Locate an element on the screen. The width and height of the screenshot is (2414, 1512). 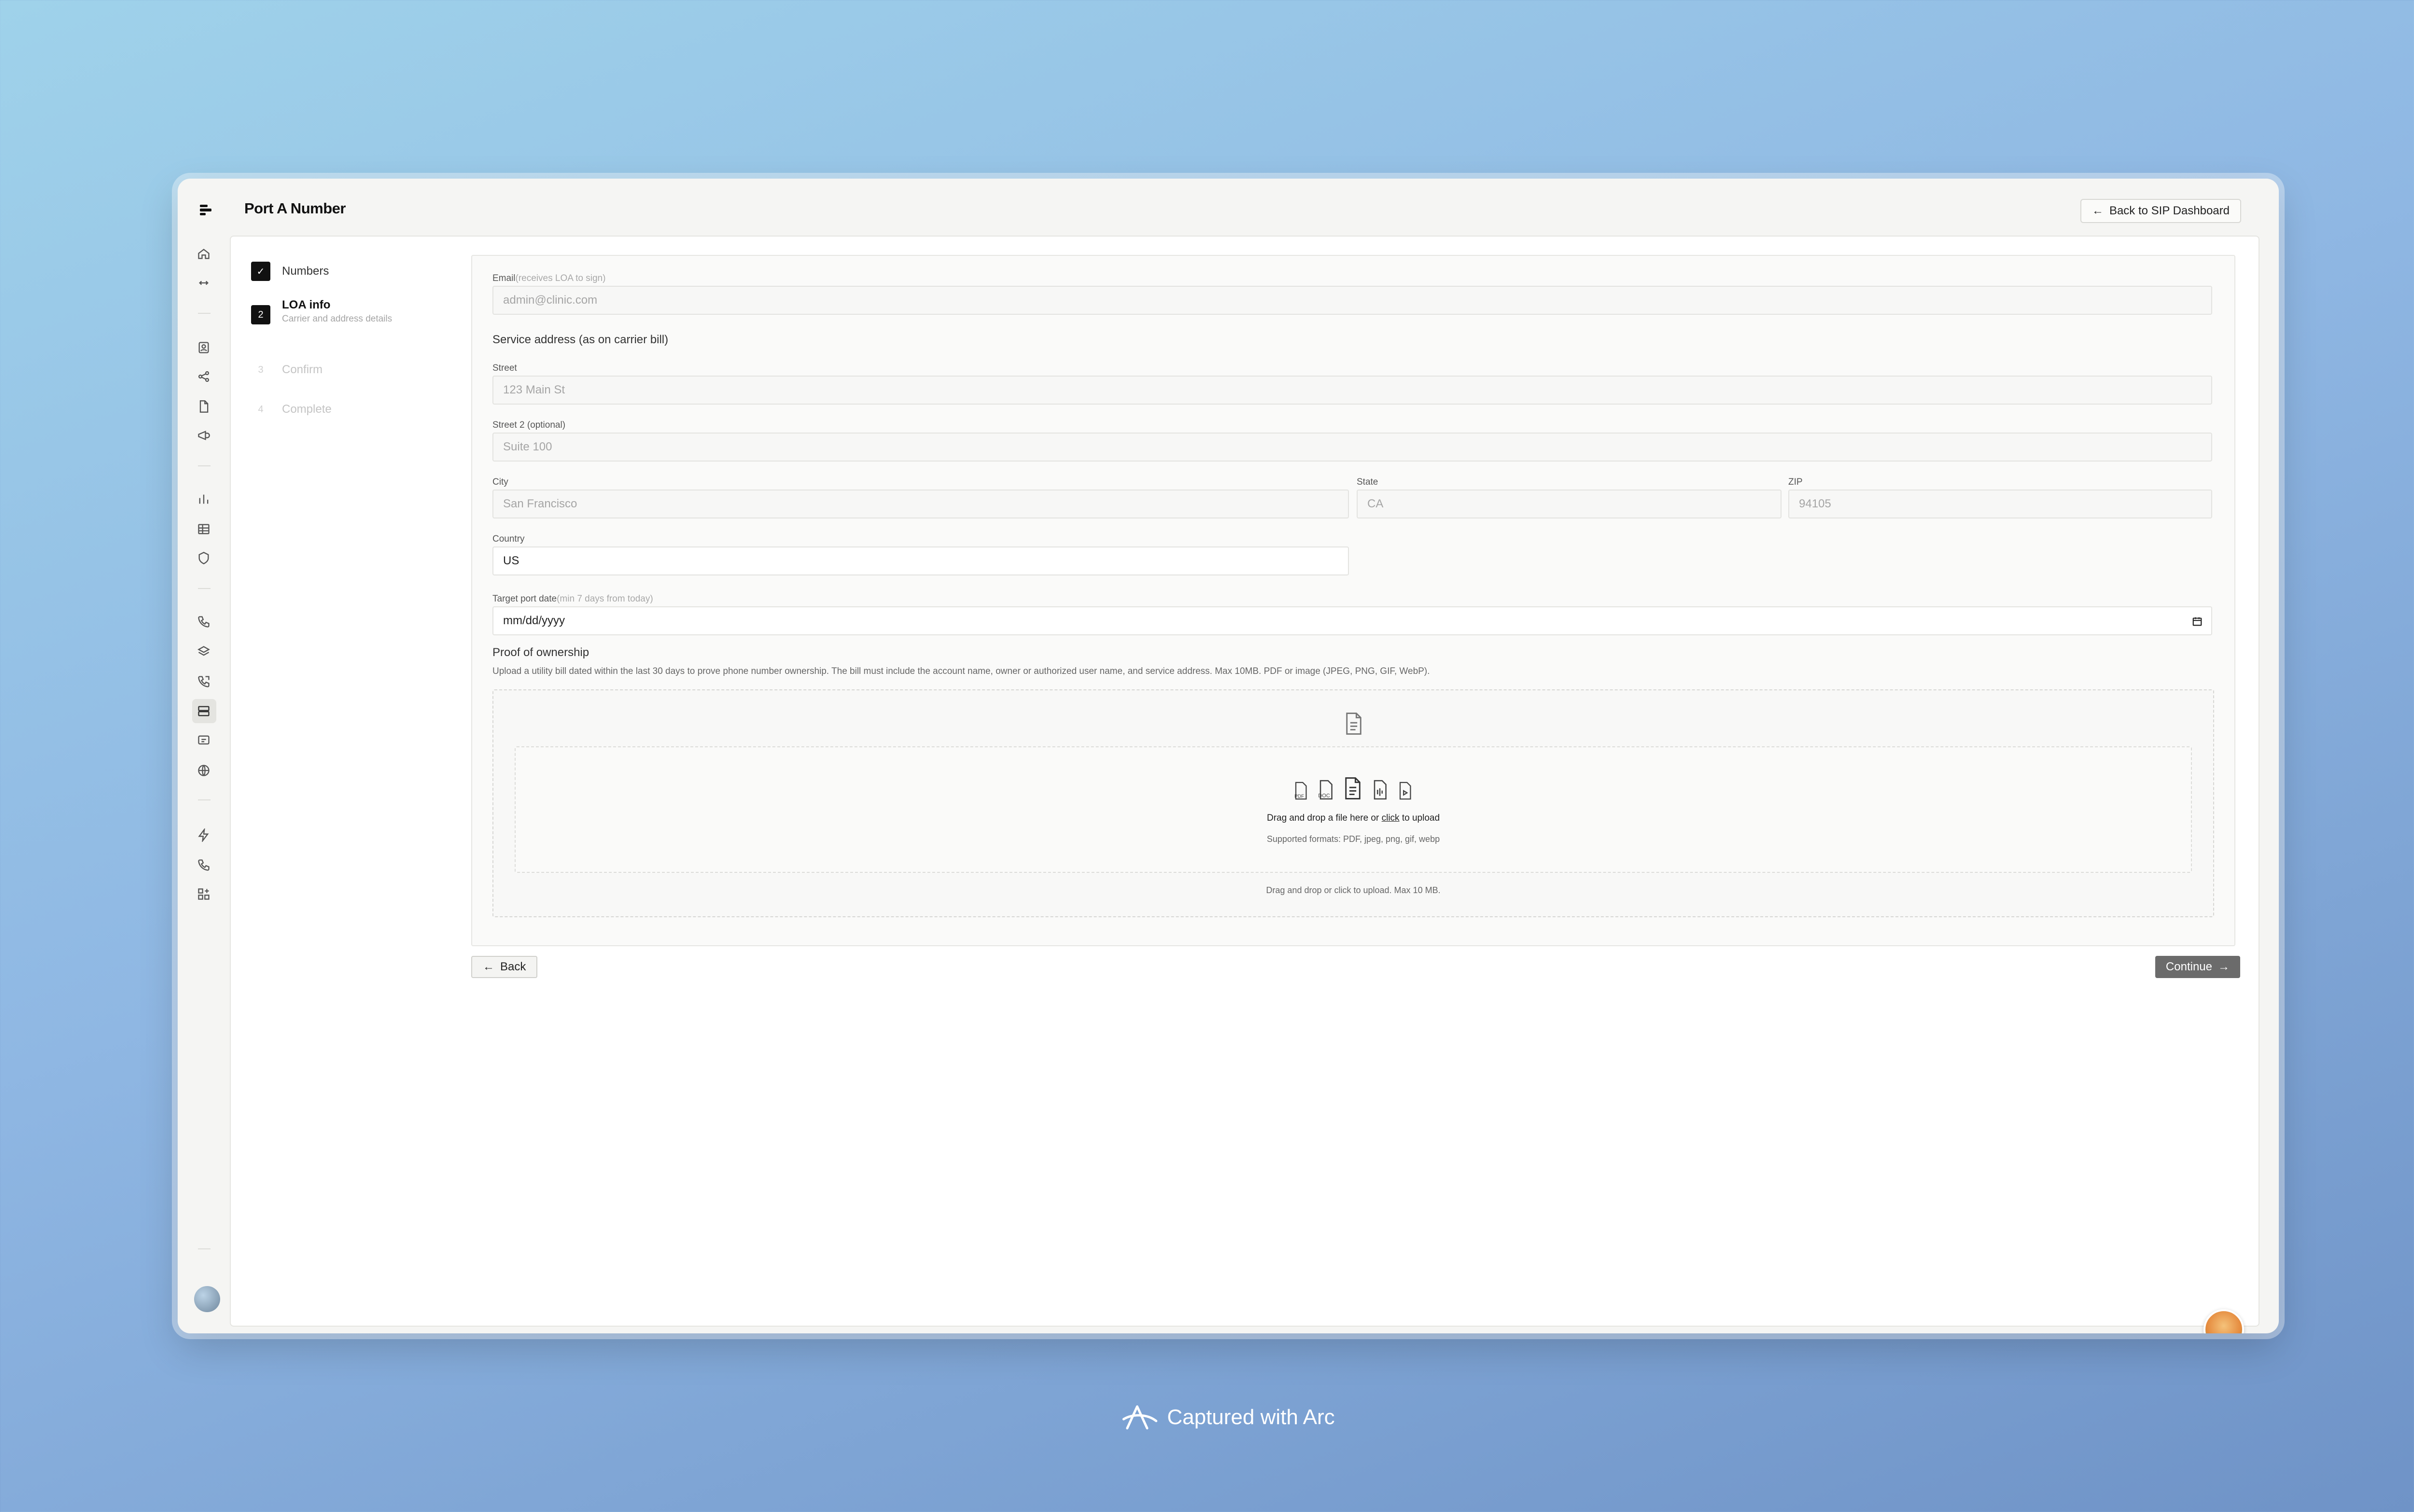
text-file-icon is located at coordinates (1353, 788).